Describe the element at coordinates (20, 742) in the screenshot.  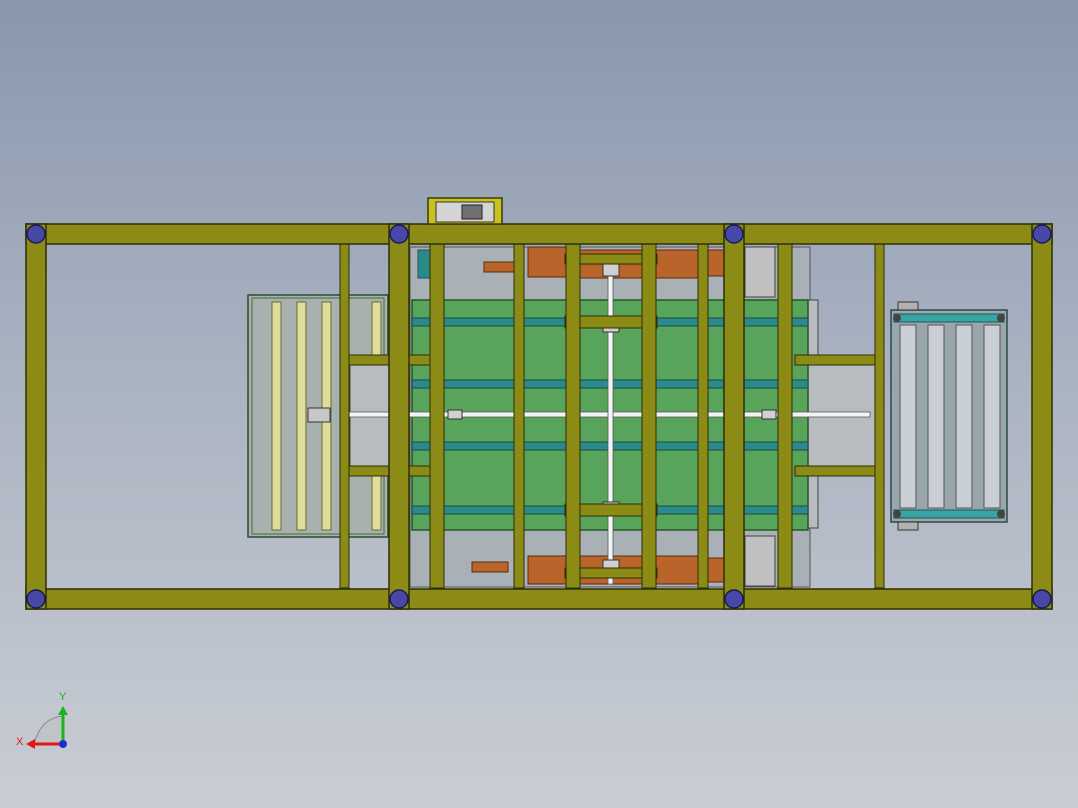
I see `x-axis-label: X` at that location.